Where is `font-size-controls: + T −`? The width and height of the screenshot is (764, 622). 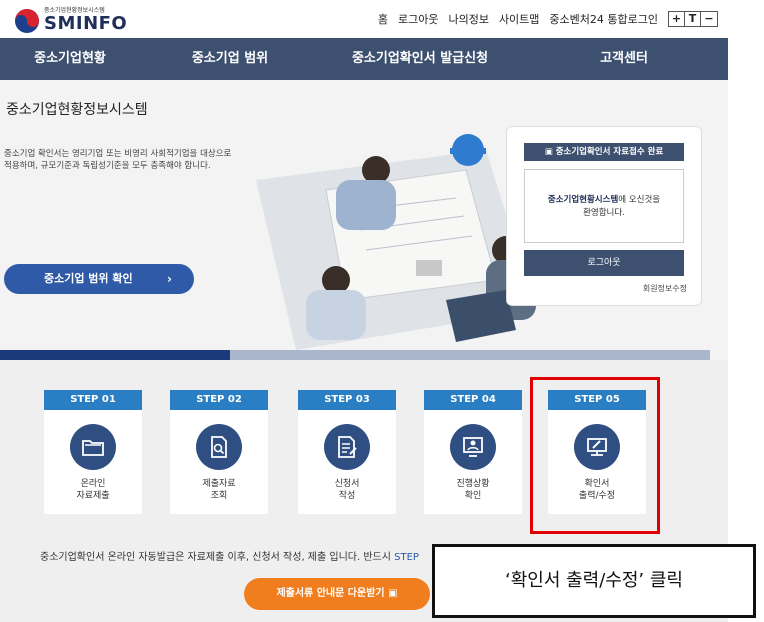
font-size-controls: + T − is located at coordinates (693, 19).